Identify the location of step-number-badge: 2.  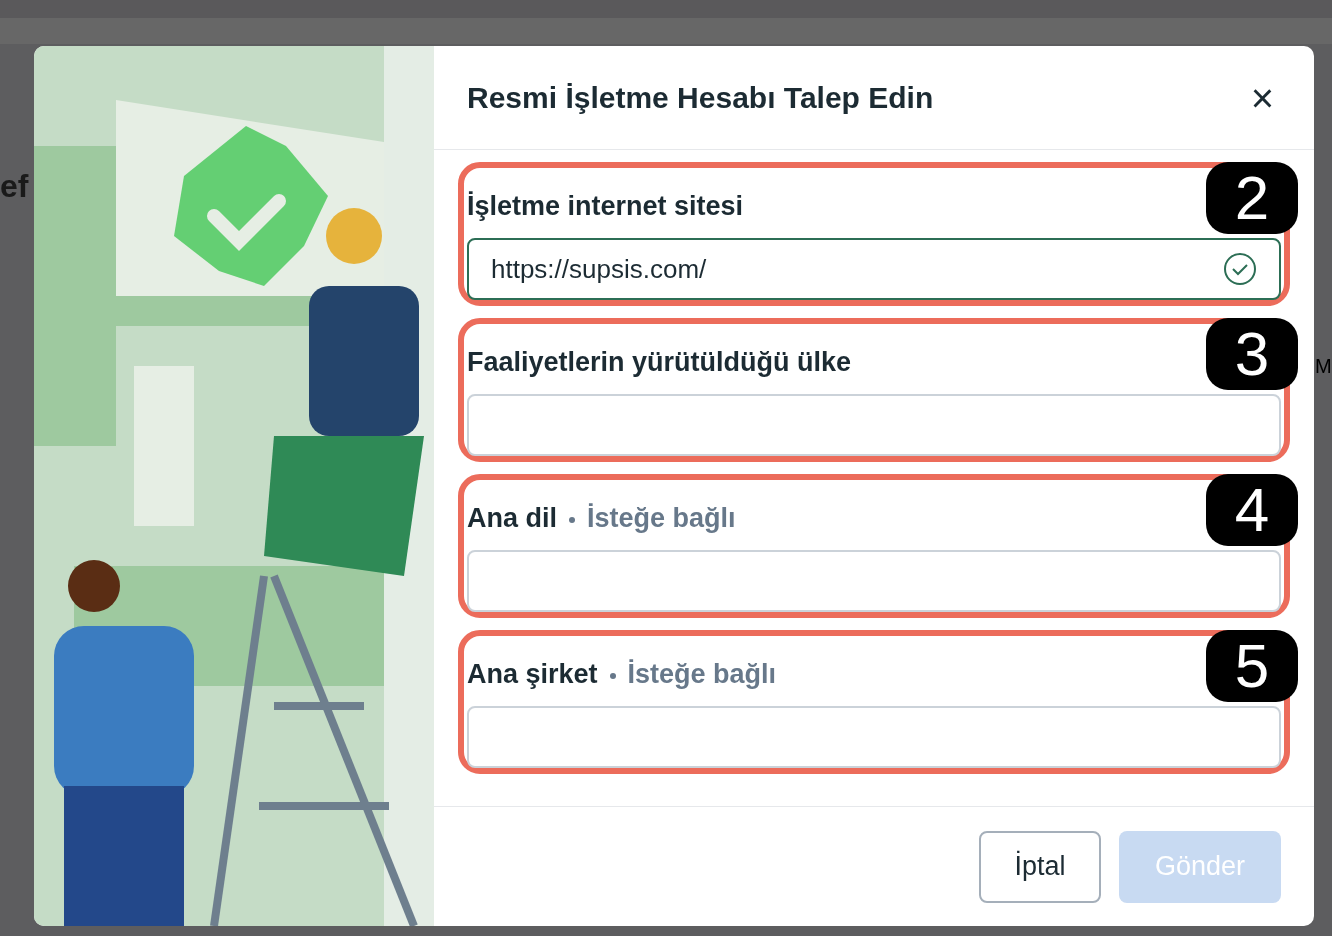
(1252, 198).